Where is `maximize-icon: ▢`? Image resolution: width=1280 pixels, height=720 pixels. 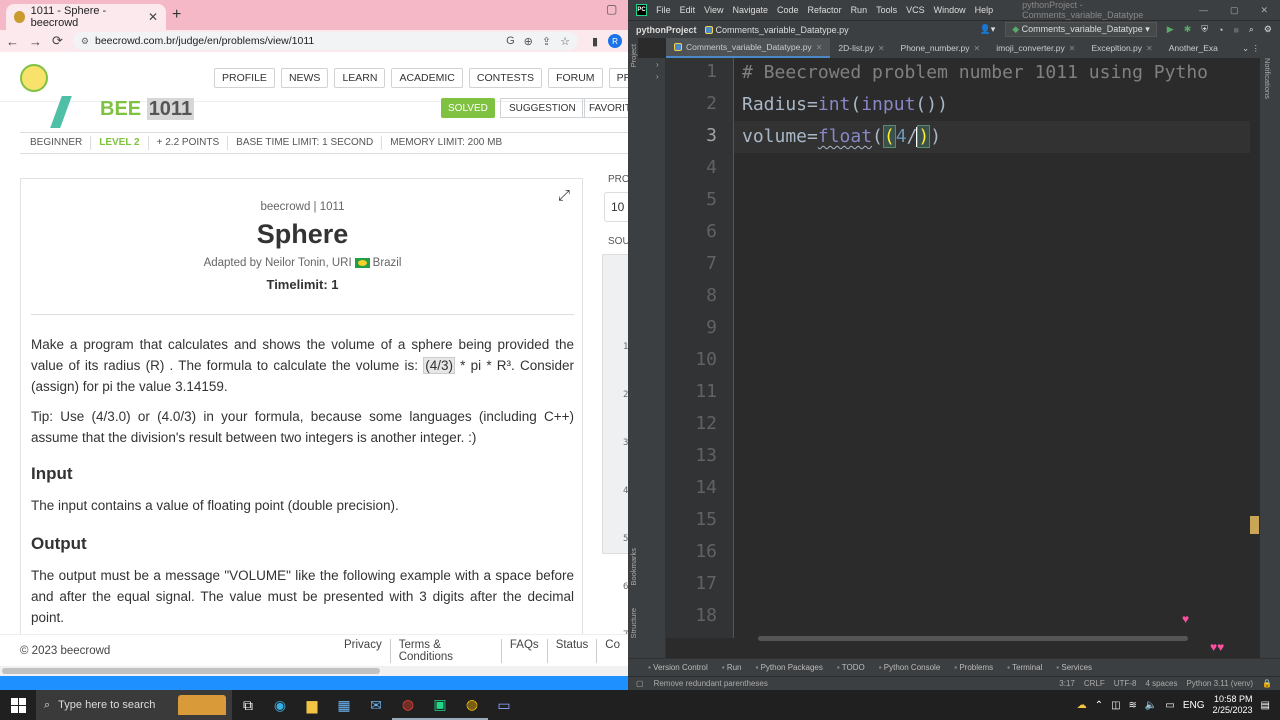
maximize-icon: ▢ is located at coordinates (1234, 10).